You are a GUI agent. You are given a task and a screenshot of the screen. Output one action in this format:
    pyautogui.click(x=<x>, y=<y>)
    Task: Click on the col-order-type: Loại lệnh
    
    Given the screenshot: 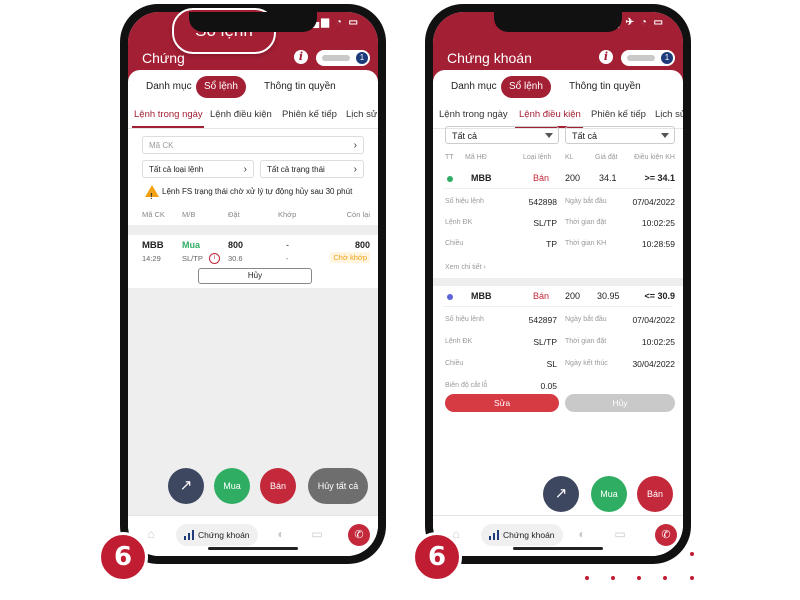 What is the action you would take?
    pyautogui.click(x=537, y=157)
    